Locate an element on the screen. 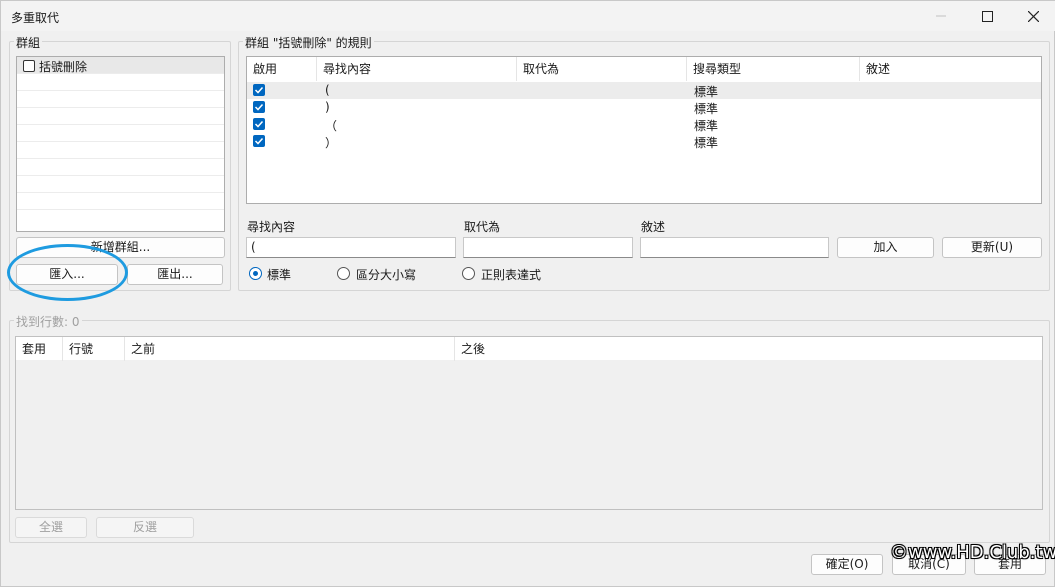 Image resolution: width=1055 pixels, height=587 pixels. results-col-apply: 套用 is located at coordinates (39, 349).